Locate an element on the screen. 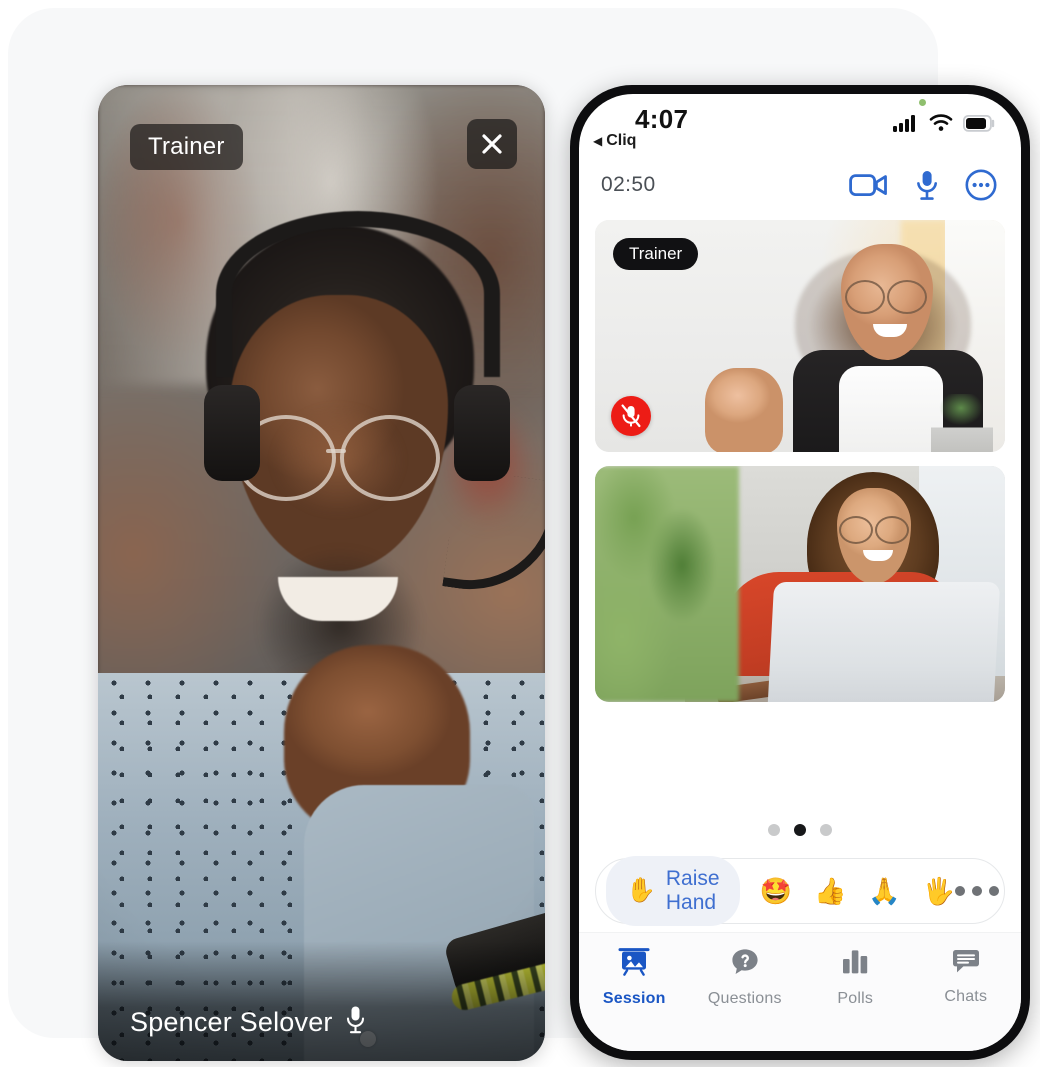  reaction-waving-hand-icon: 🖐 is located at coordinates (939, 891).